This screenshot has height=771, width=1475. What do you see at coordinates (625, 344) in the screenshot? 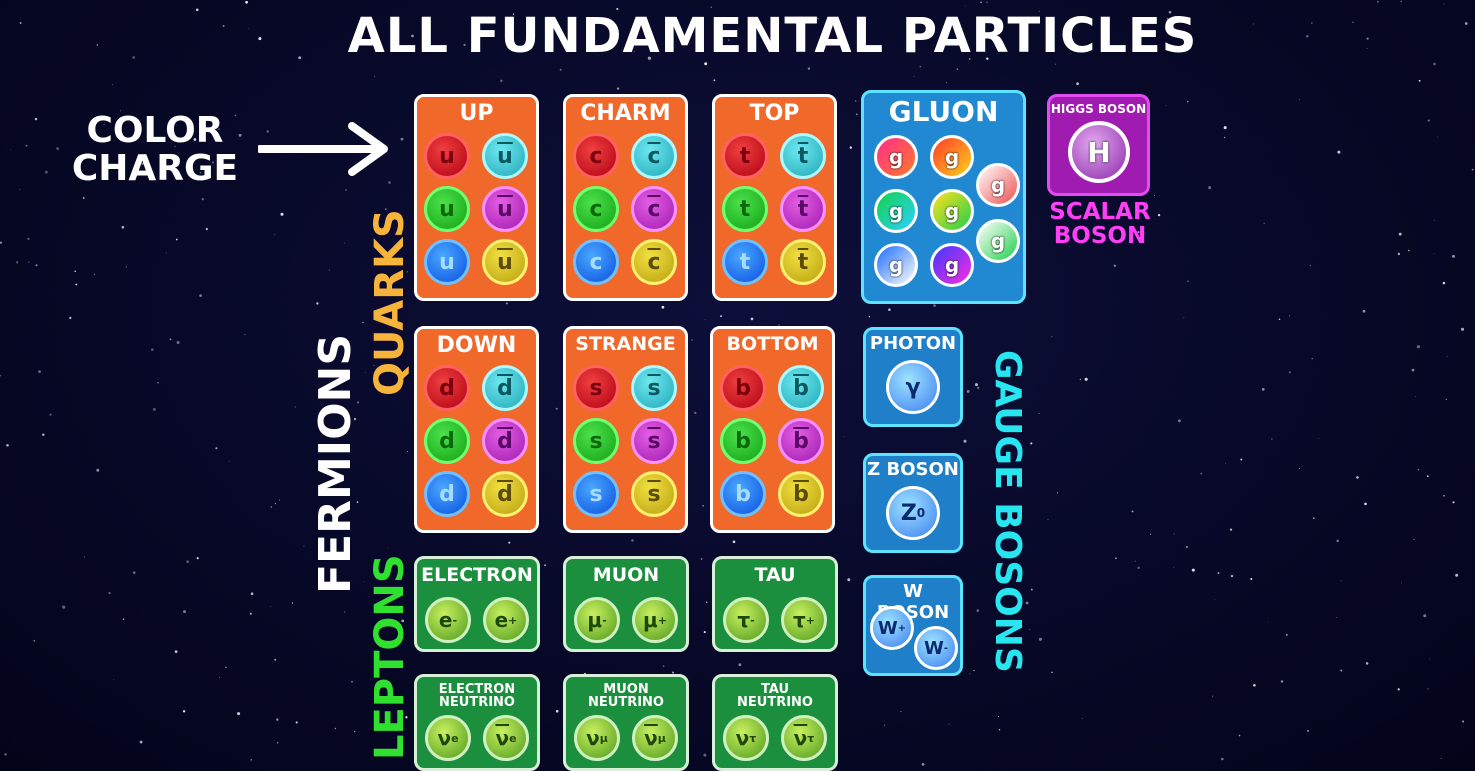
I see `quark-name: STRANGE` at bounding box center [625, 344].